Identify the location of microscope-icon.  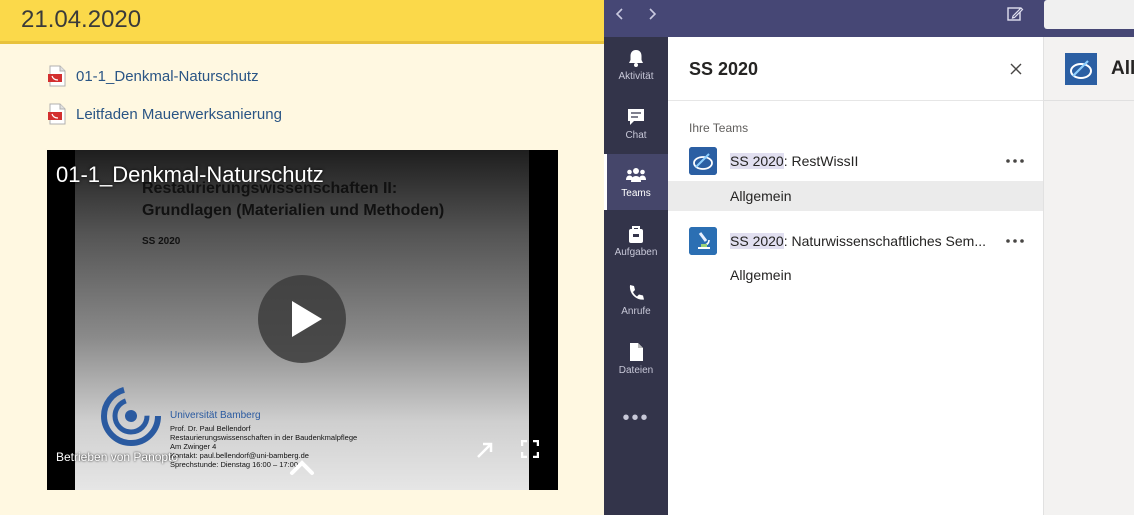
(703, 241).